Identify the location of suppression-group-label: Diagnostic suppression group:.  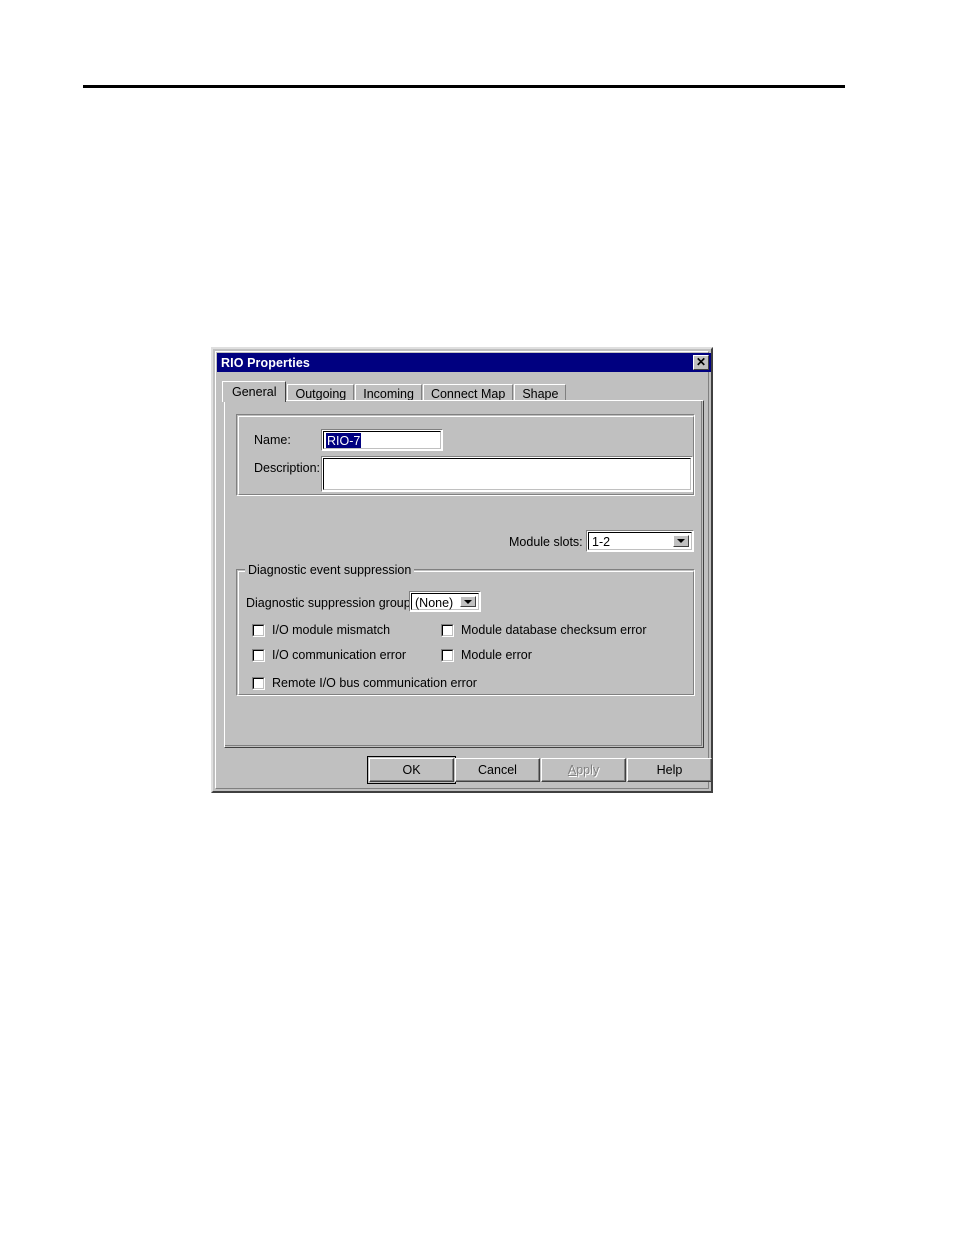
(330, 603).